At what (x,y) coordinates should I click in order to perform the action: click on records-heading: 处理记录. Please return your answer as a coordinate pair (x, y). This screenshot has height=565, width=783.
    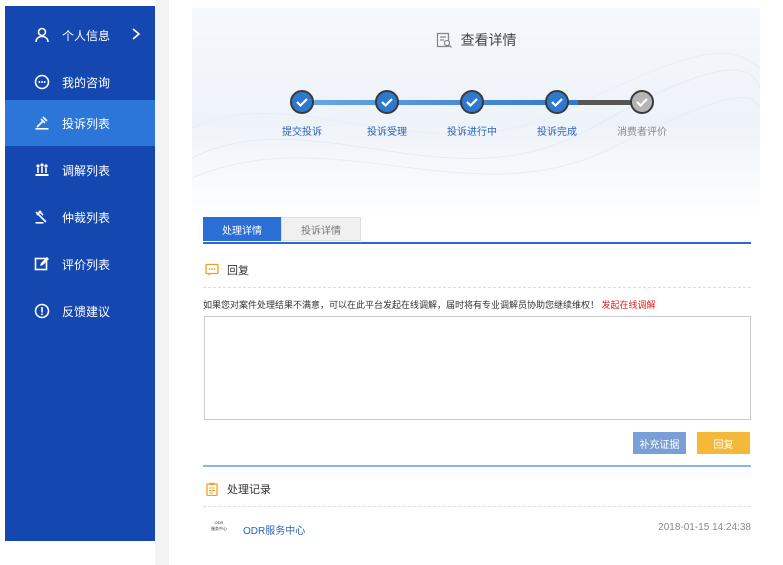
    Looking at the image, I should click on (249, 490).